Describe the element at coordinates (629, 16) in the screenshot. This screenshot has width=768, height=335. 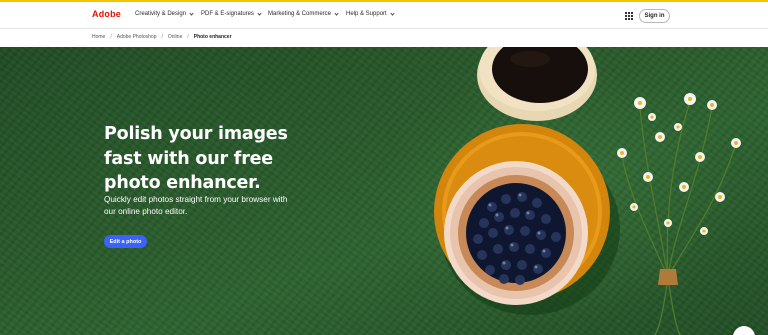
I see `app-grid-icon` at that location.